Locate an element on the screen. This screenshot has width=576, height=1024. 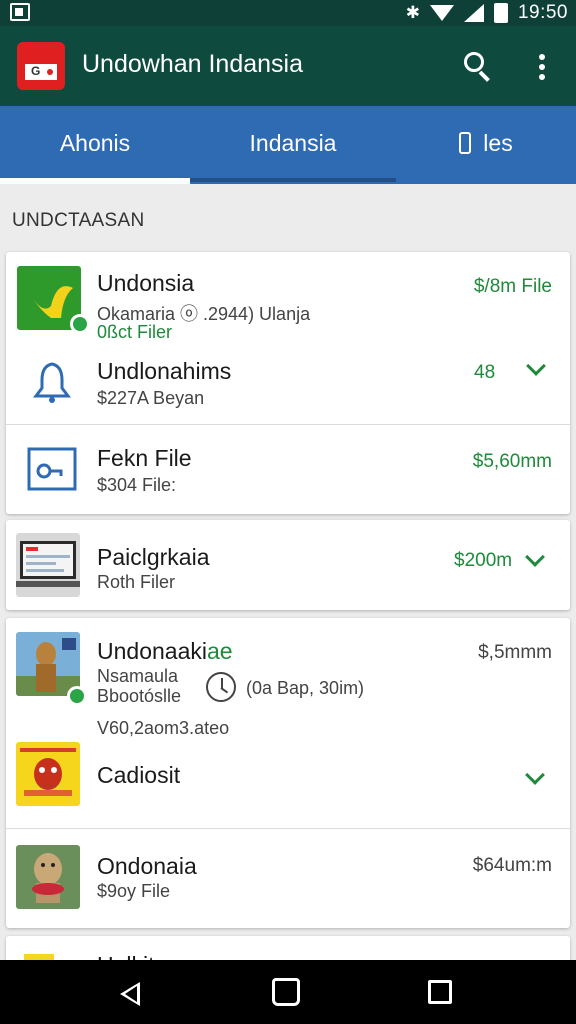
wifi-icon is located at coordinates (441, 13).